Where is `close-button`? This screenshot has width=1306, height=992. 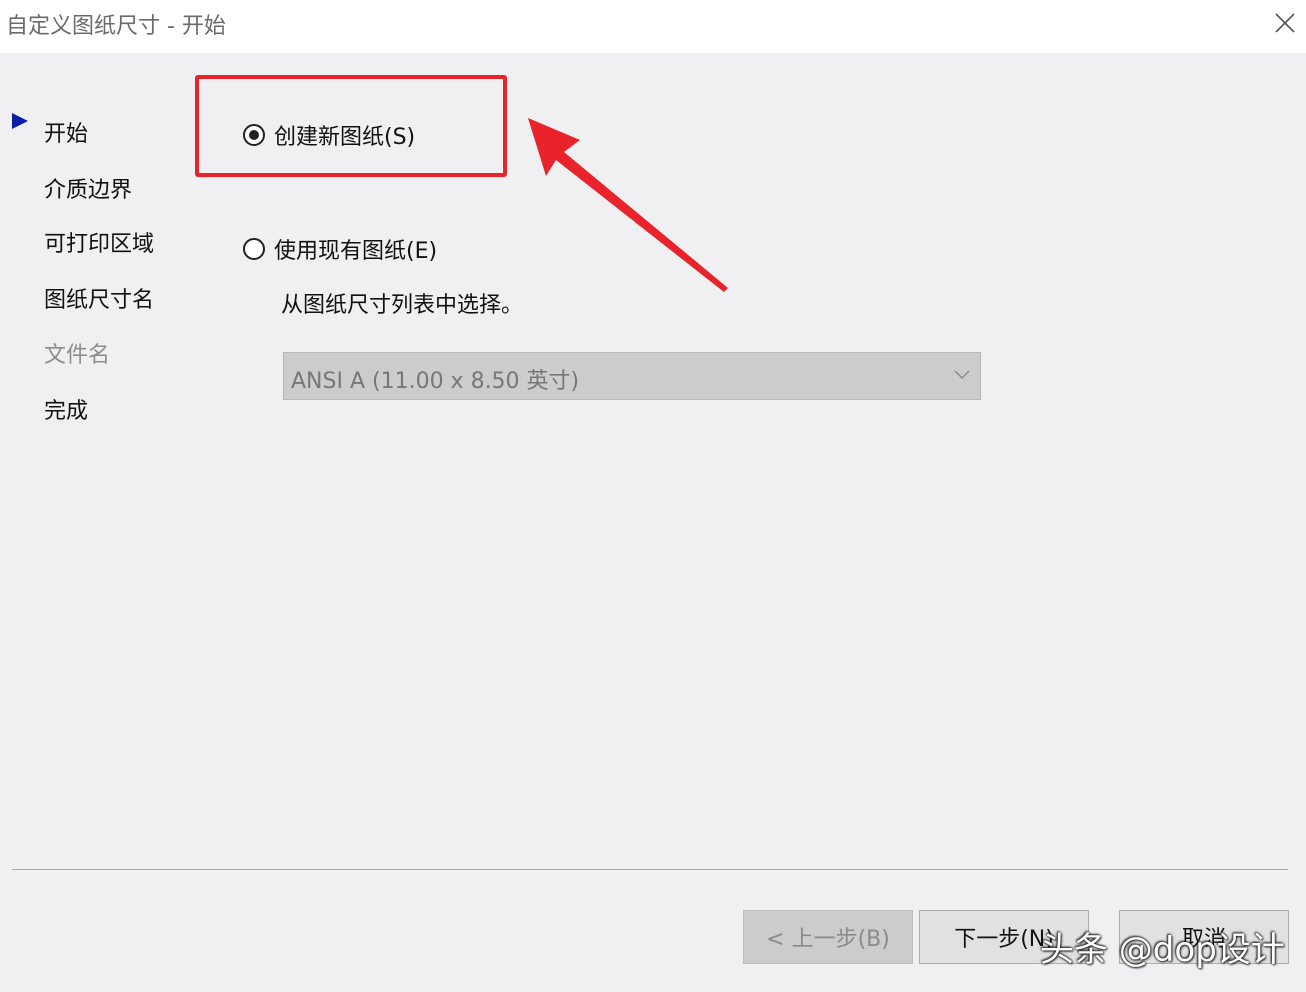 close-button is located at coordinates (1285, 23).